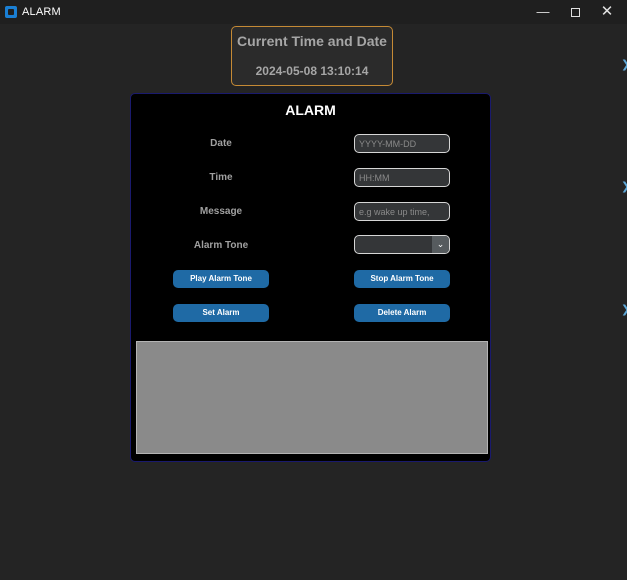 This screenshot has width=627, height=580. I want to click on title-bar: ALARM — ✕, so click(313, 12).